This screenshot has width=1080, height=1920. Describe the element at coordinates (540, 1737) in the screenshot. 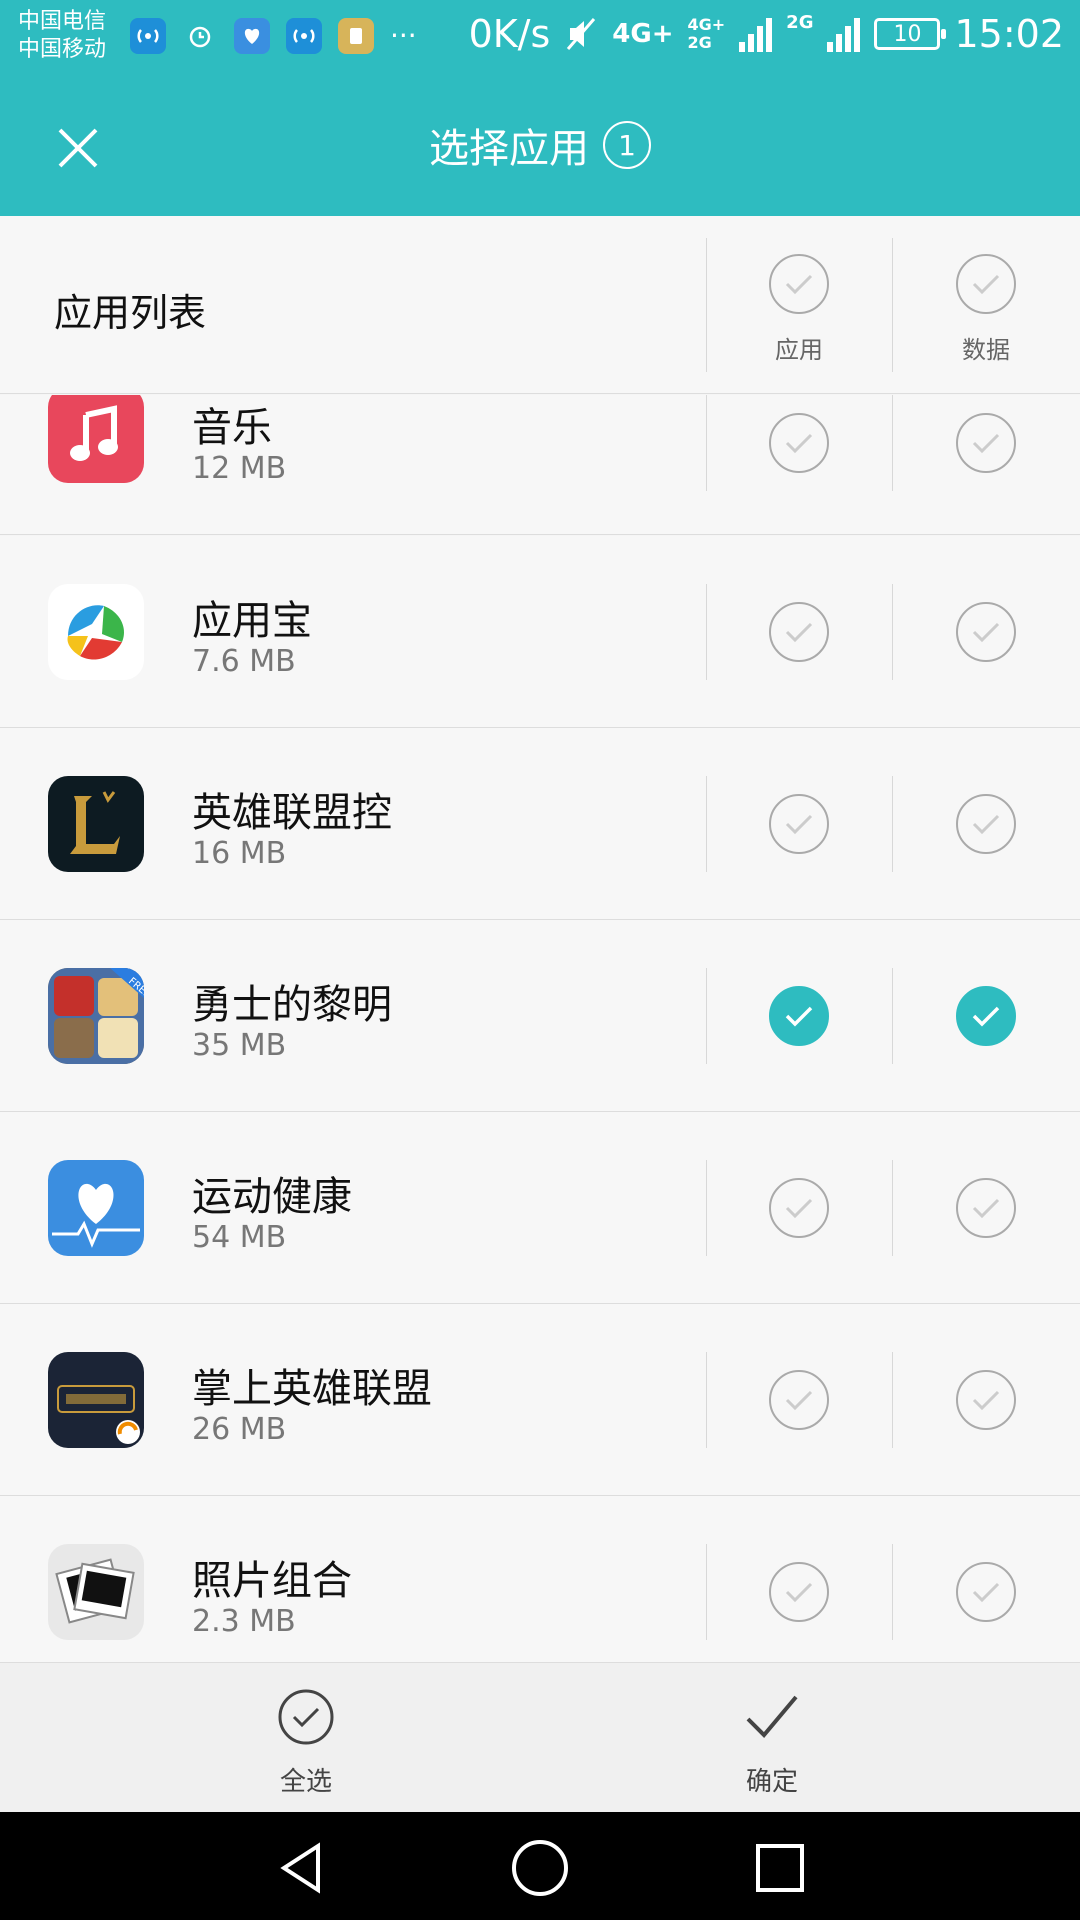

I see `action-bar: 全选 确定` at that location.